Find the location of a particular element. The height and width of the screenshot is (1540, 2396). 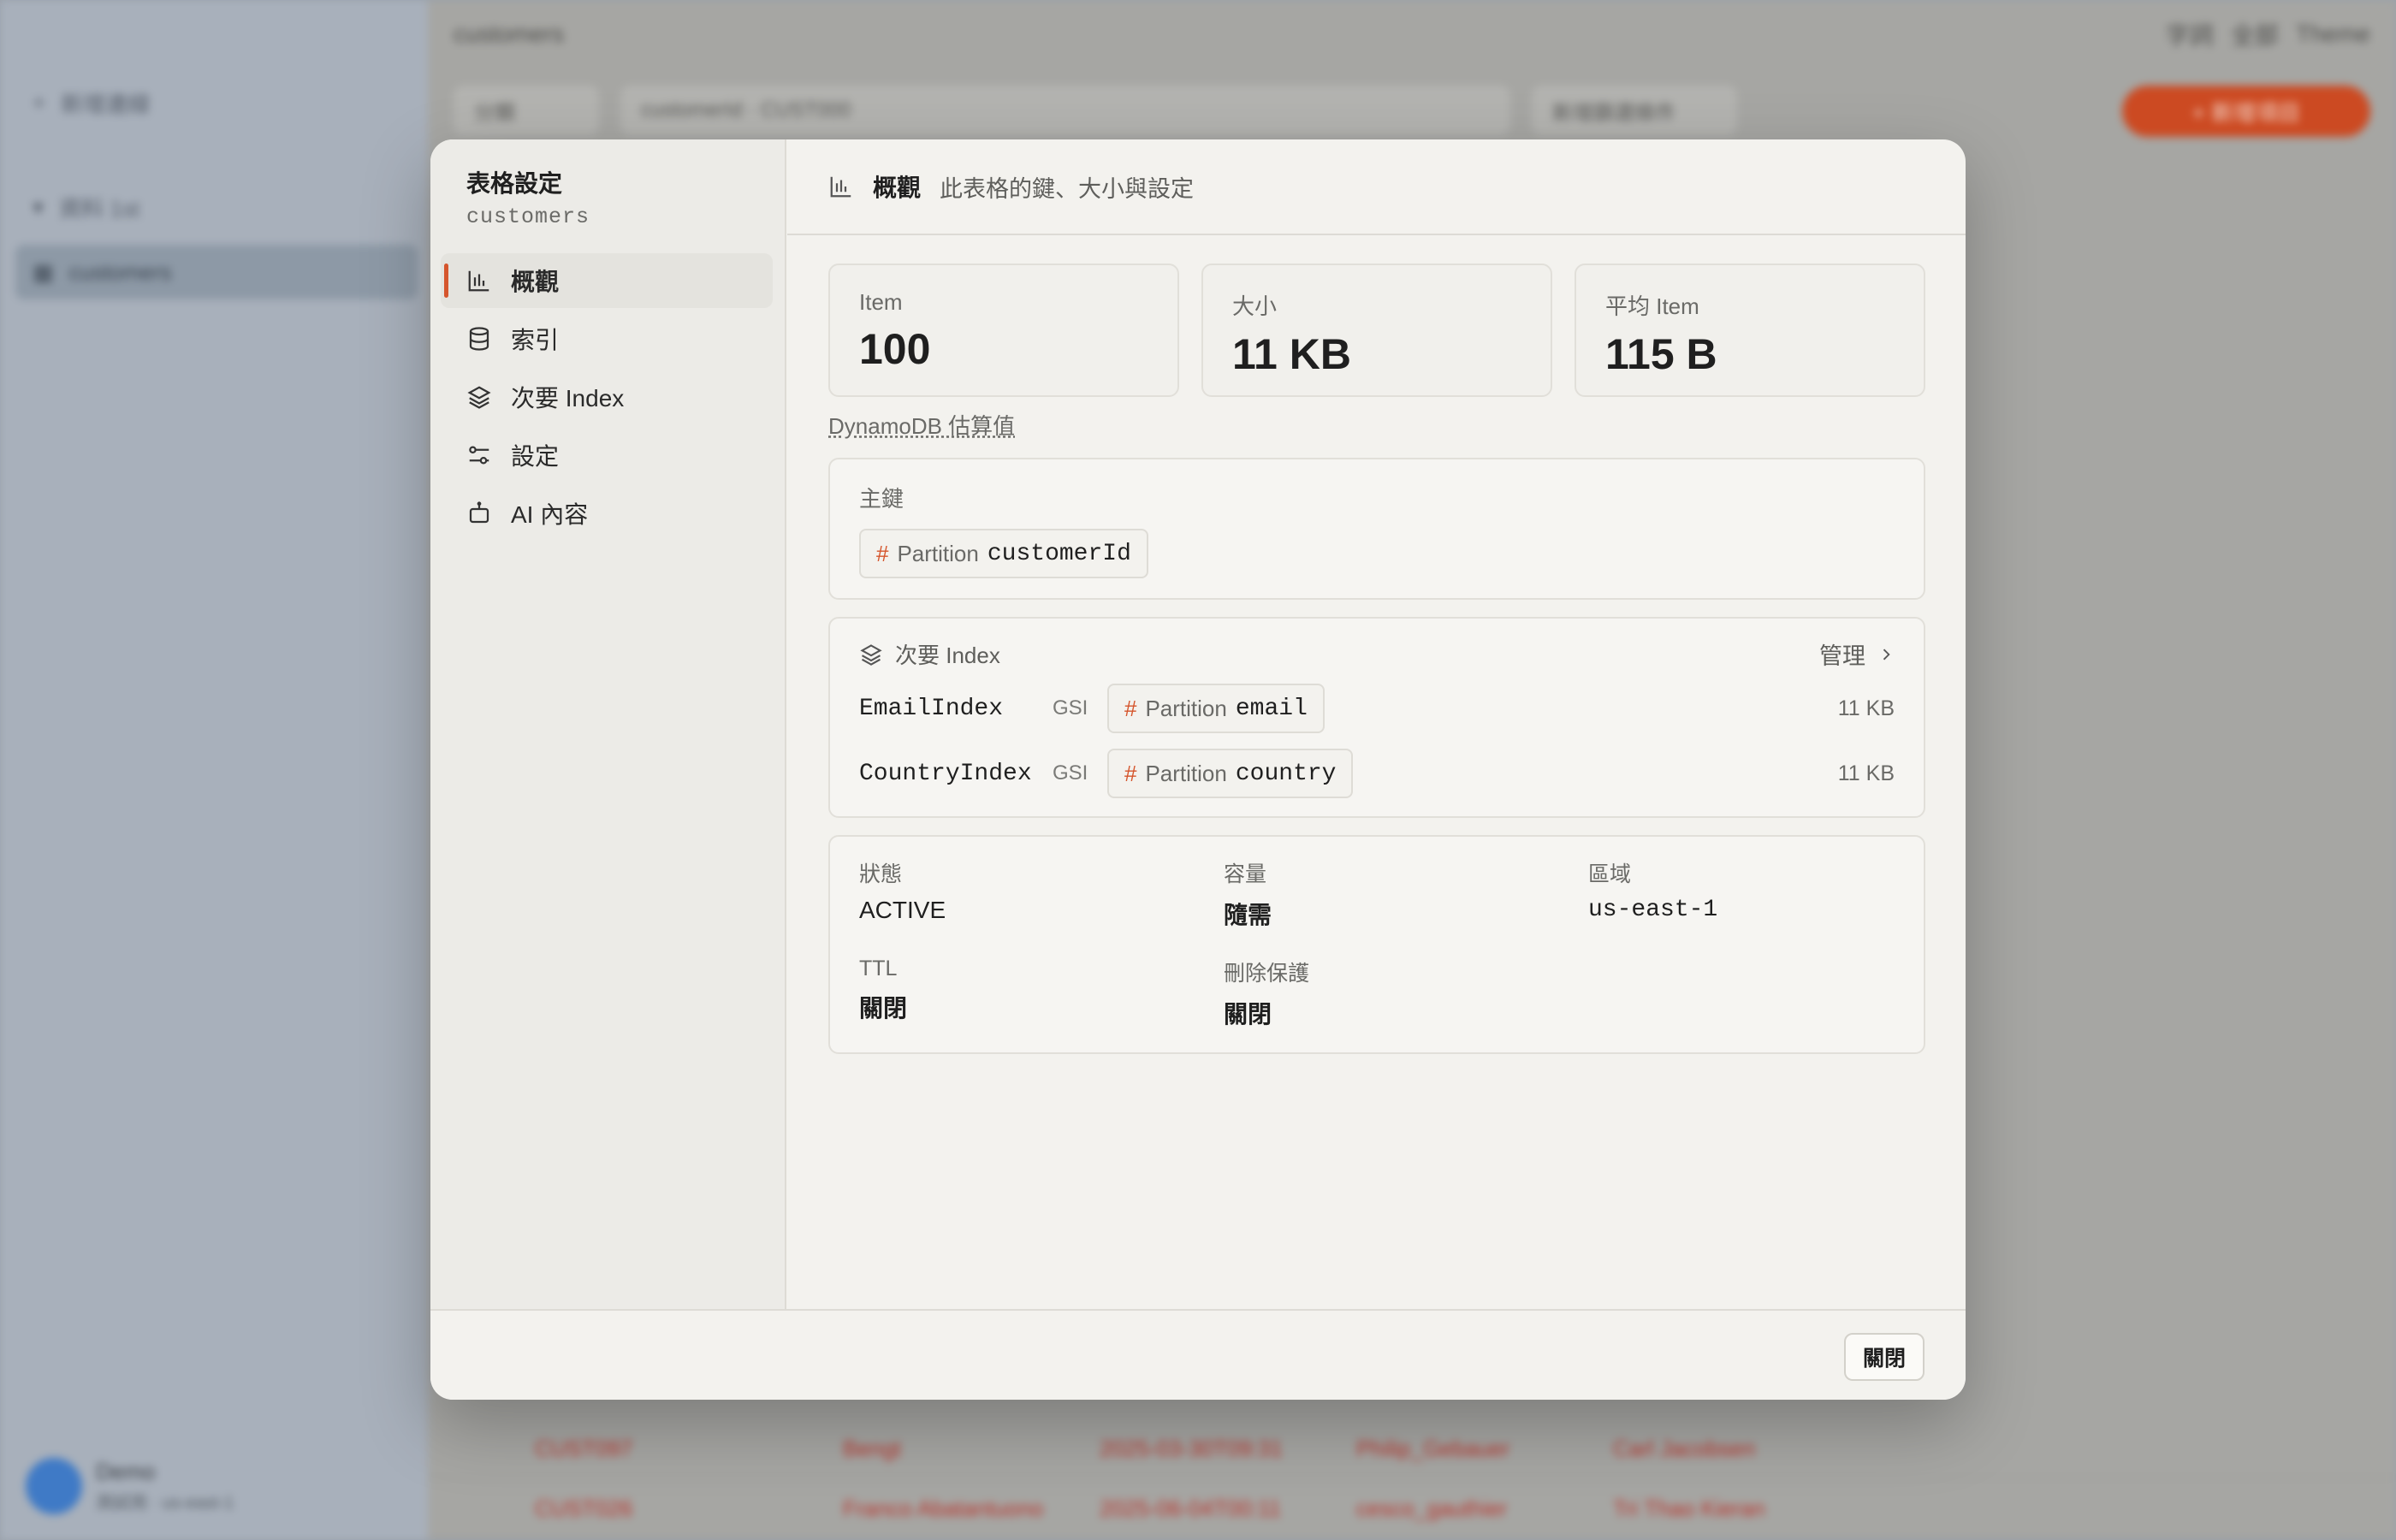

primary-key-card: 主鍵 # Partition customerId is located at coordinates (1376, 529).